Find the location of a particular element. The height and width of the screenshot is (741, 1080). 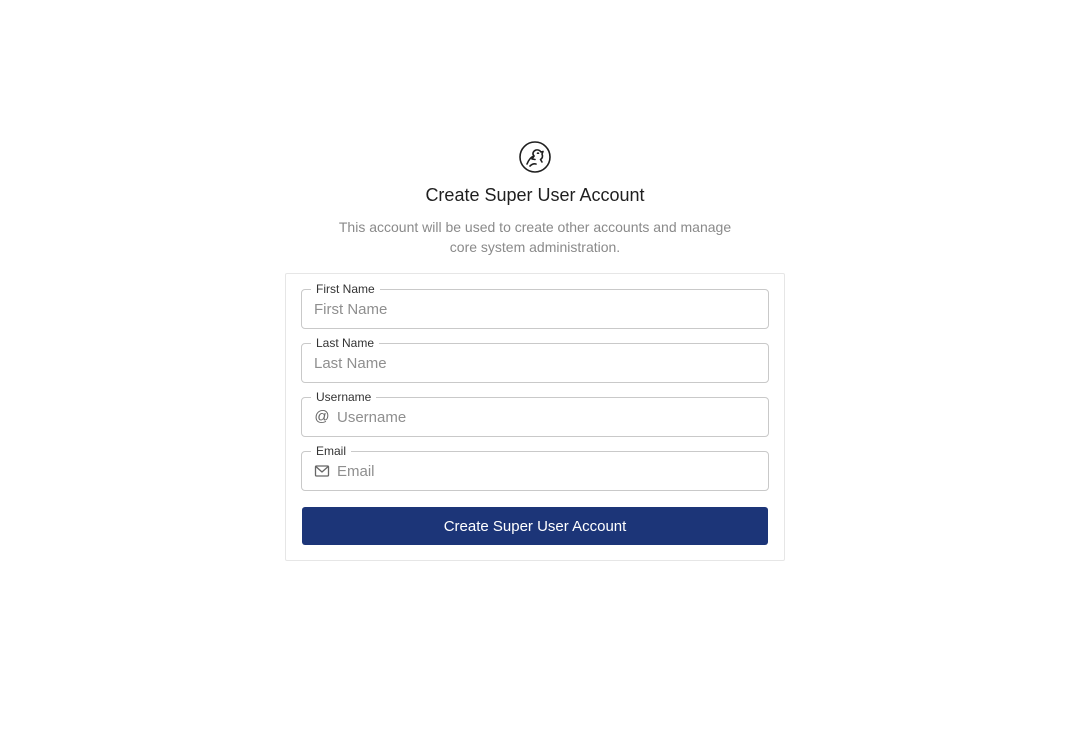

email-field: Email is located at coordinates (535, 467).